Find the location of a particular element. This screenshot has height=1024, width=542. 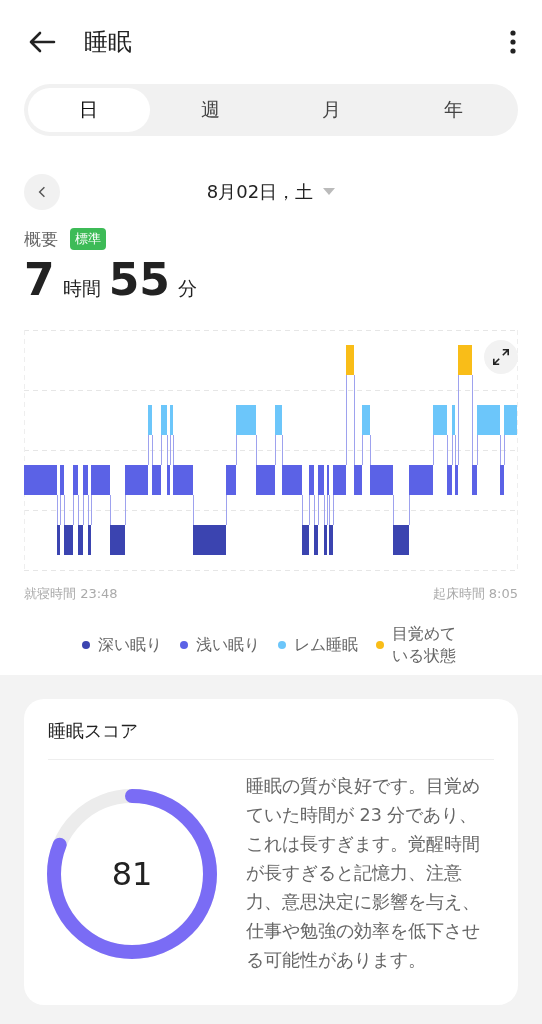

minutes-unit: 分 is located at coordinates (187, 288).